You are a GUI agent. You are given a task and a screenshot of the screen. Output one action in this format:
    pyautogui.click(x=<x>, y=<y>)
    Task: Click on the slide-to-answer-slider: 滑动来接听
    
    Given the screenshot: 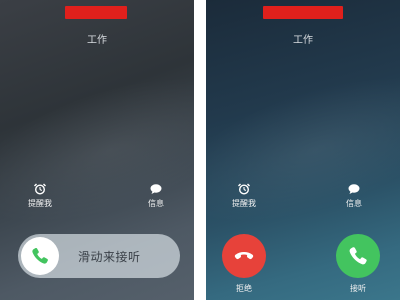 What is the action you would take?
    pyautogui.click(x=99, y=256)
    